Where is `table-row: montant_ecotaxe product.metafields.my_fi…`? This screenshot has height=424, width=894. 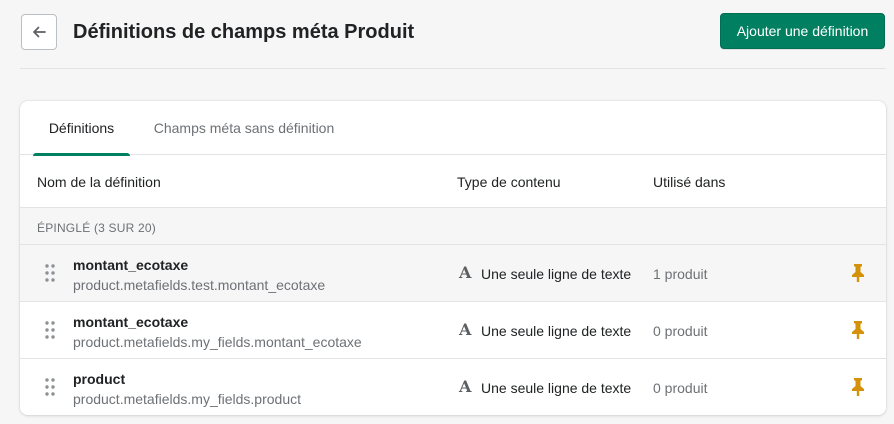 table-row: montant_ecotaxe product.metafields.my_fi… is located at coordinates (453, 330).